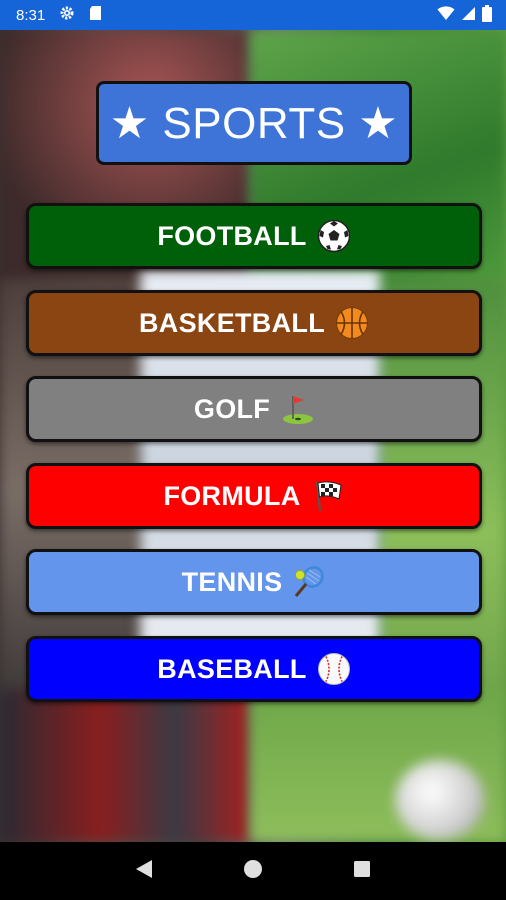 This screenshot has width=506, height=900. Describe the element at coordinates (328, 496) in the screenshot. I see `checkered-flag-icon` at that location.